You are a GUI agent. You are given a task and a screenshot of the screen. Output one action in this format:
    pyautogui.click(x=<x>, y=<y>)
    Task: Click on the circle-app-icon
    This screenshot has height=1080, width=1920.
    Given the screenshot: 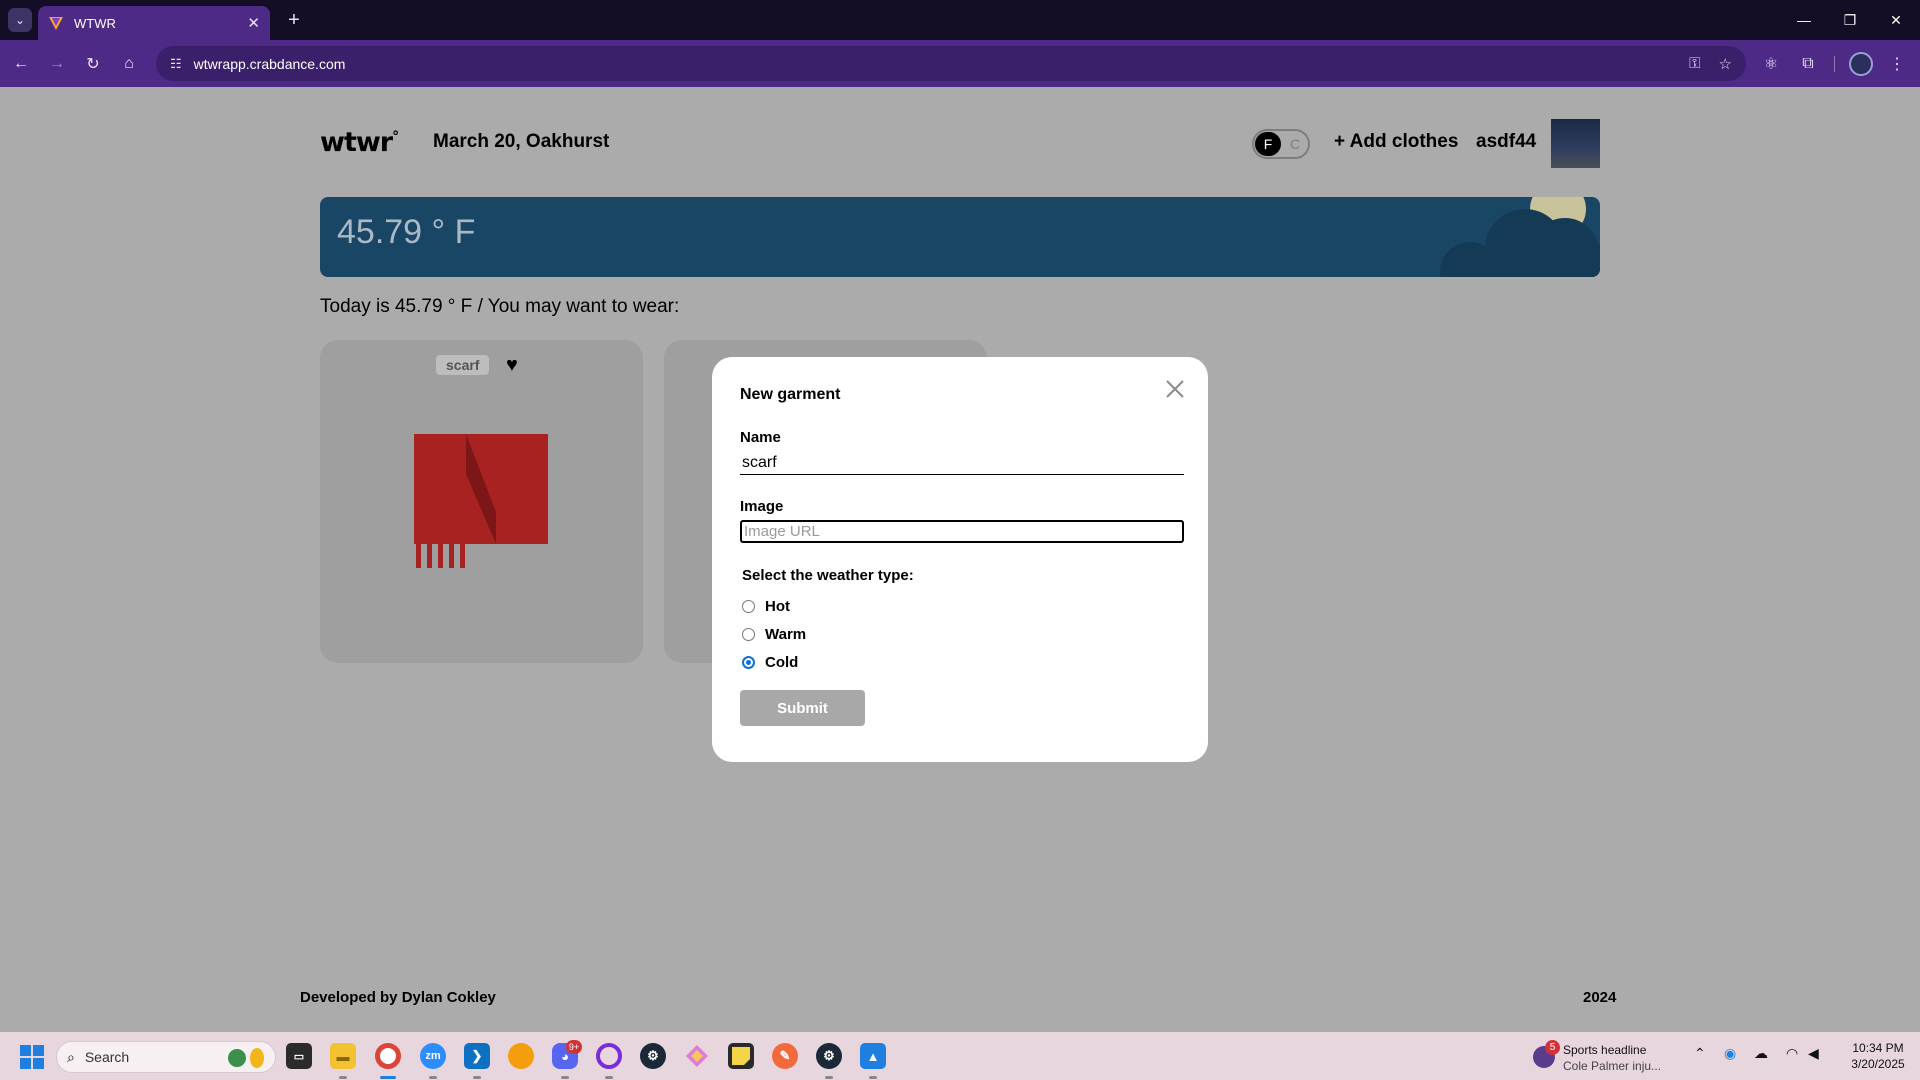 What is the action you would take?
    pyautogui.click(x=609, y=1056)
    